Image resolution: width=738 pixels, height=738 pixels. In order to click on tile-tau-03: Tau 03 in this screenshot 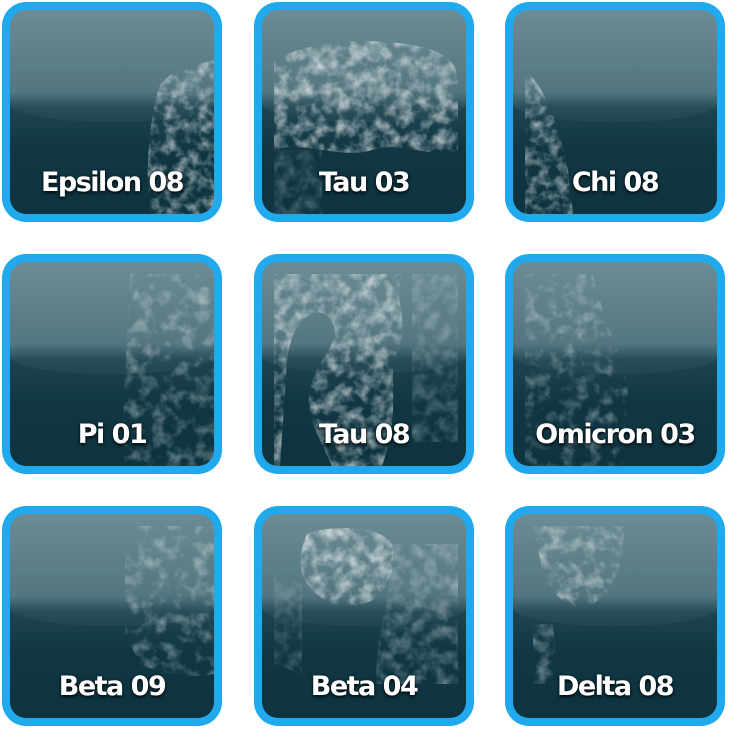, I will do `click(364, 112)`.